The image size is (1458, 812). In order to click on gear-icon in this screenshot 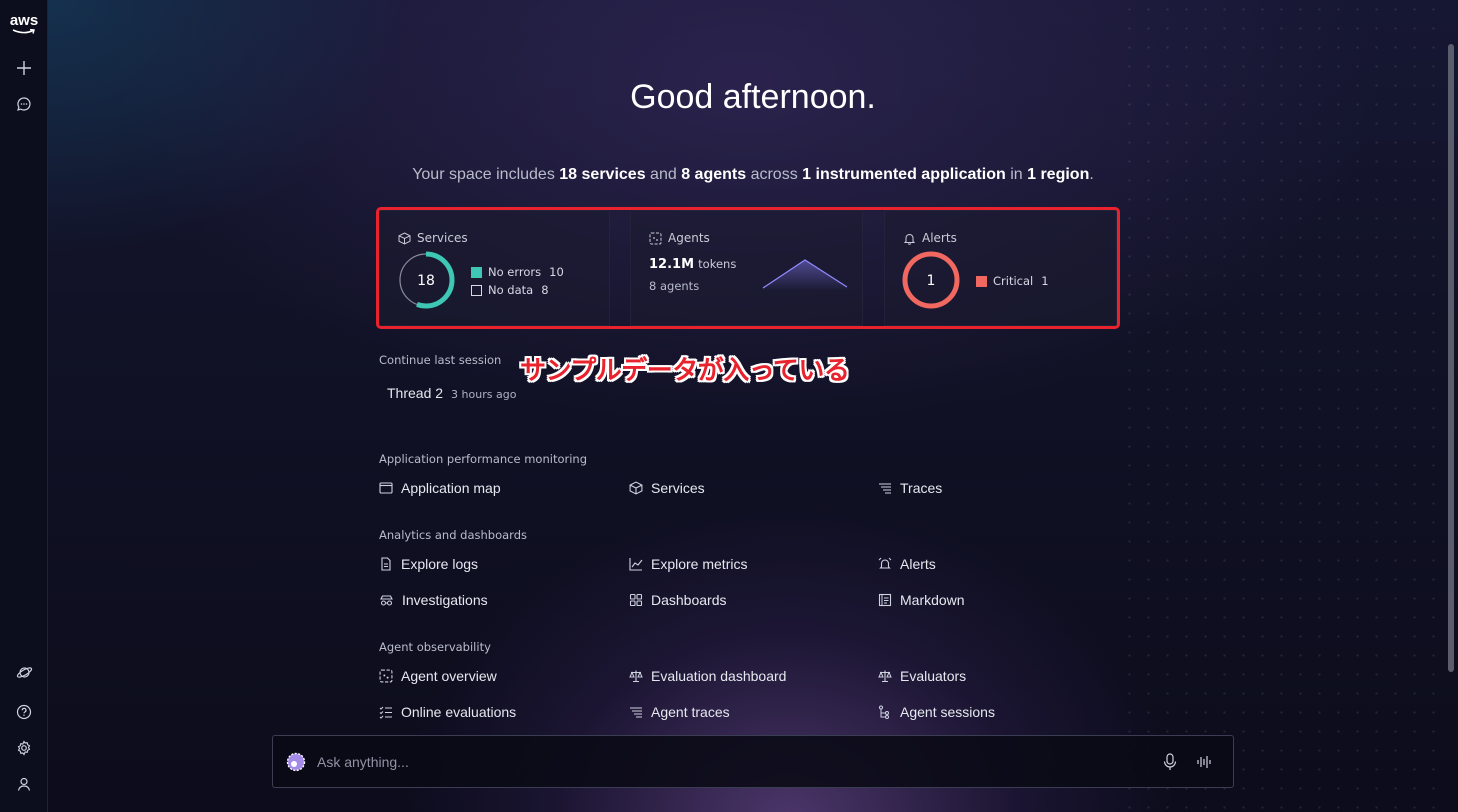, I will do `click(24, 748)`.